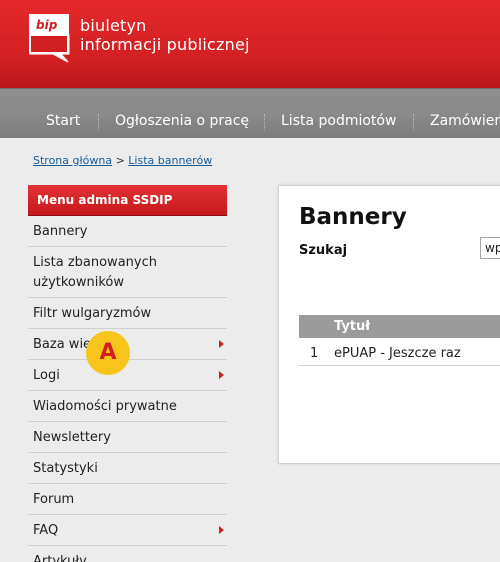 This screenshot has height=562, width=500. Describe the element at coordinates (60, 231) in the screenshot. I see `sidebar-item-label: Bannery` at that location.